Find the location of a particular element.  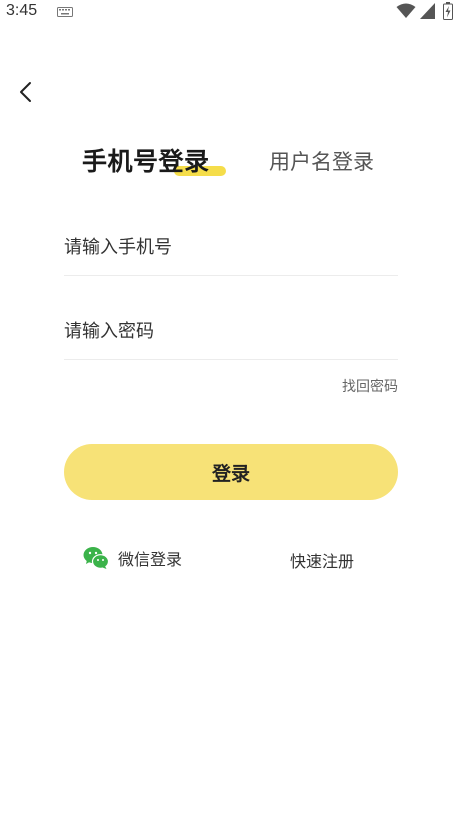

status-bar: 3:45 is located at coordinates (229, 13).